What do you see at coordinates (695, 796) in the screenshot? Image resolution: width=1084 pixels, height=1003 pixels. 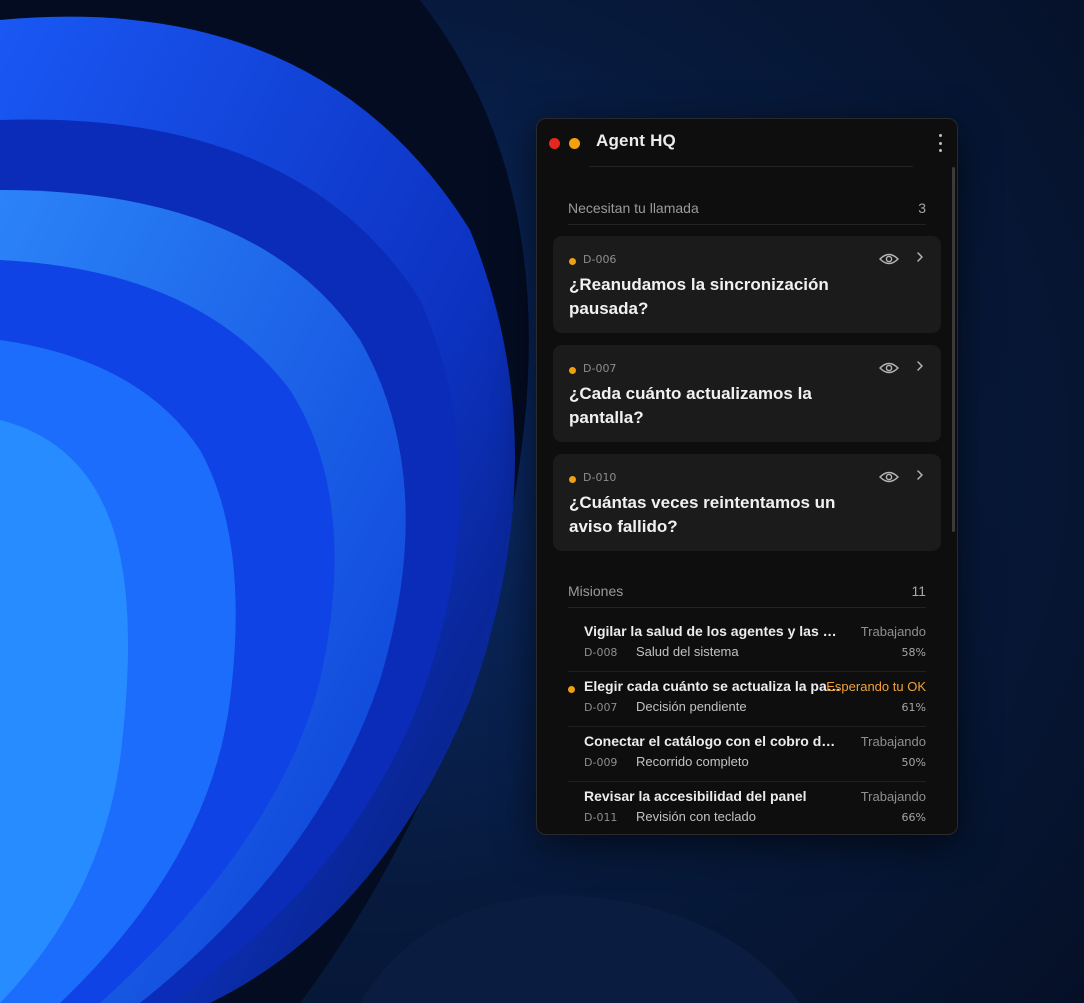 I see `mission-title: Revisar la accesibilidad del panel` at bounding box center [695, 796].